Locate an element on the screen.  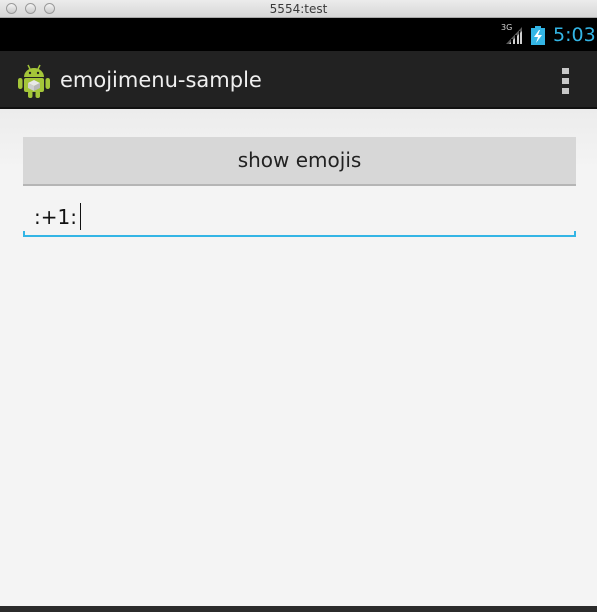
emoji-edit-text: :+1: is located at coordinates (299, 217).